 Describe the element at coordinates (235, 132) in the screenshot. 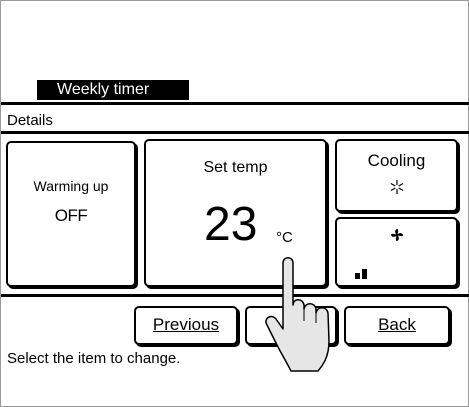

I see `details-divider` at that location.